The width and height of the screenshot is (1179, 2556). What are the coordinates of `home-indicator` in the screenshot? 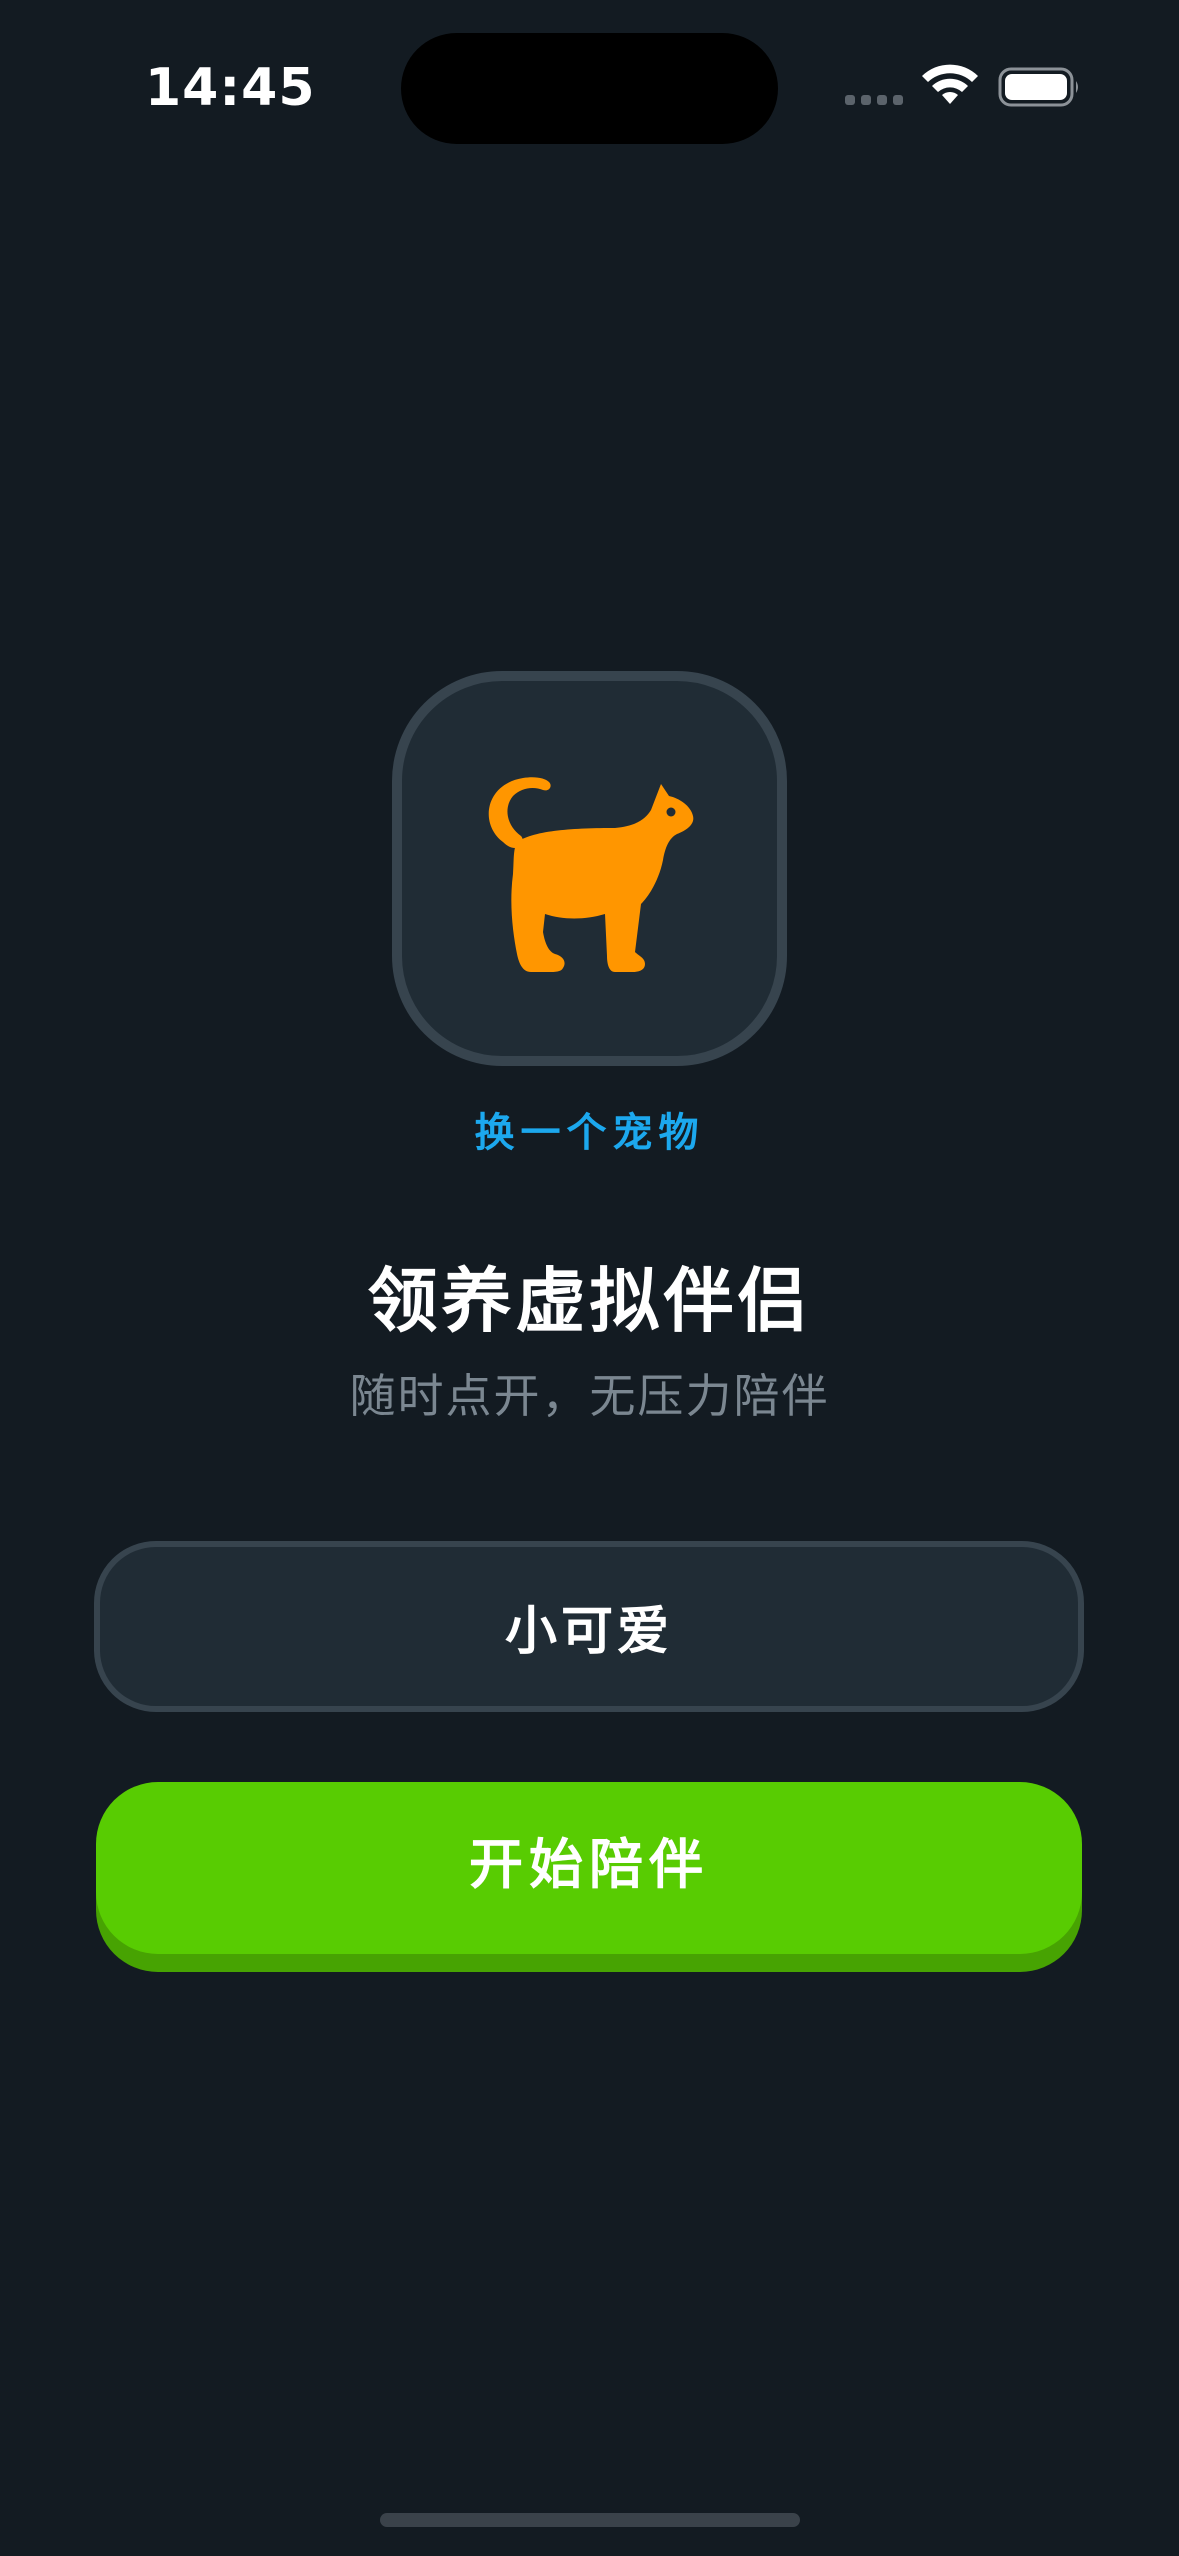 It's located at (590, 2520).